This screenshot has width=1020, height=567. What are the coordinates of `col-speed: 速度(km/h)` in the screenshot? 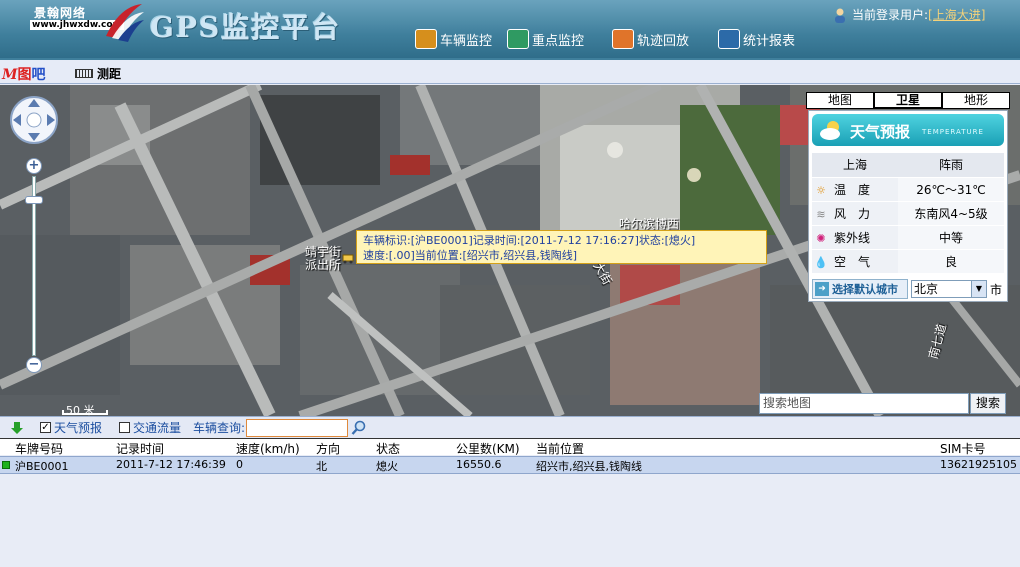 It's located at (268, 448).